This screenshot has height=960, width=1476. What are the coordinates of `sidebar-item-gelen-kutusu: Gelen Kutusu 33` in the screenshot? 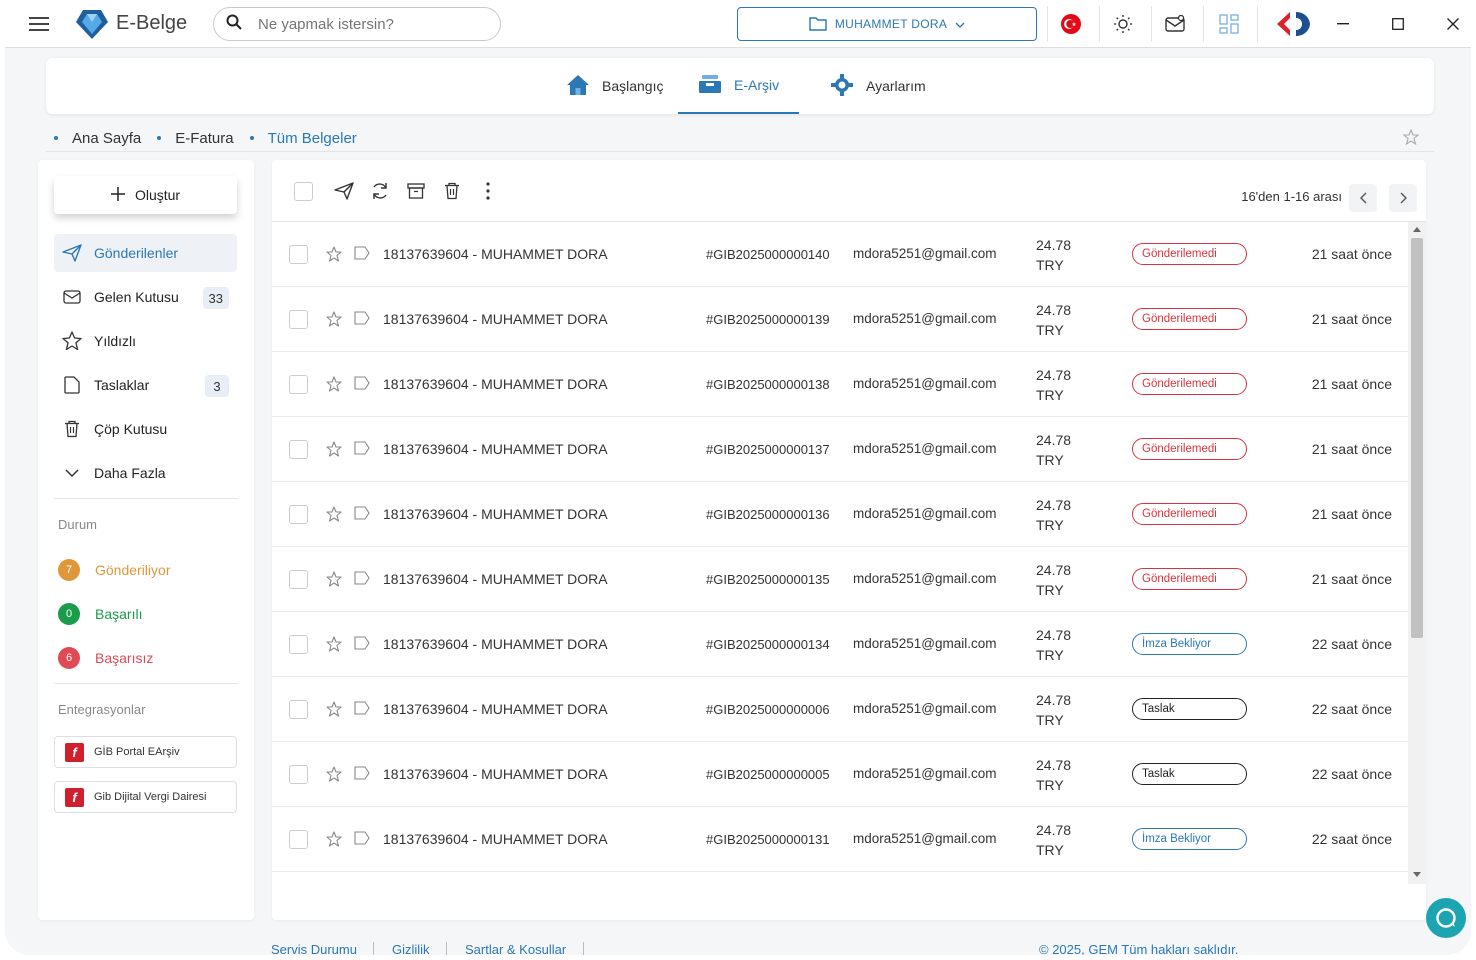 It's located at (145, 297).